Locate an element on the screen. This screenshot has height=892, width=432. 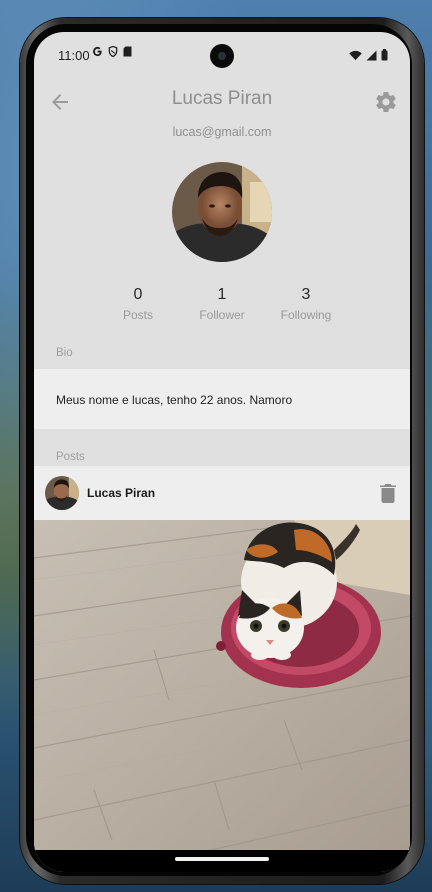
front-camera is located at coordinates (222, 56).